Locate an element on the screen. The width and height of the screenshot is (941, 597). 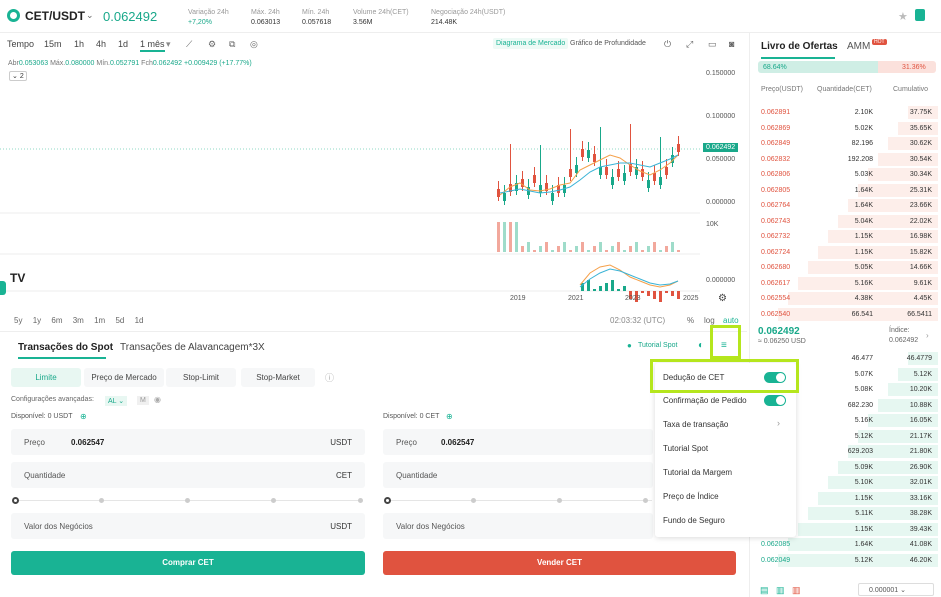
interval-time: Tempo is located at coordinates (20, 44).